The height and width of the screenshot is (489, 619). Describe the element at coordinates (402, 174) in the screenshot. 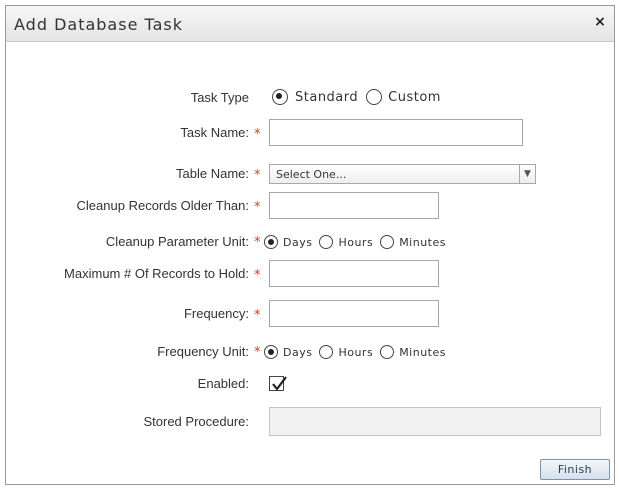

I see `table-name-select: Select One... ▼` at that location.